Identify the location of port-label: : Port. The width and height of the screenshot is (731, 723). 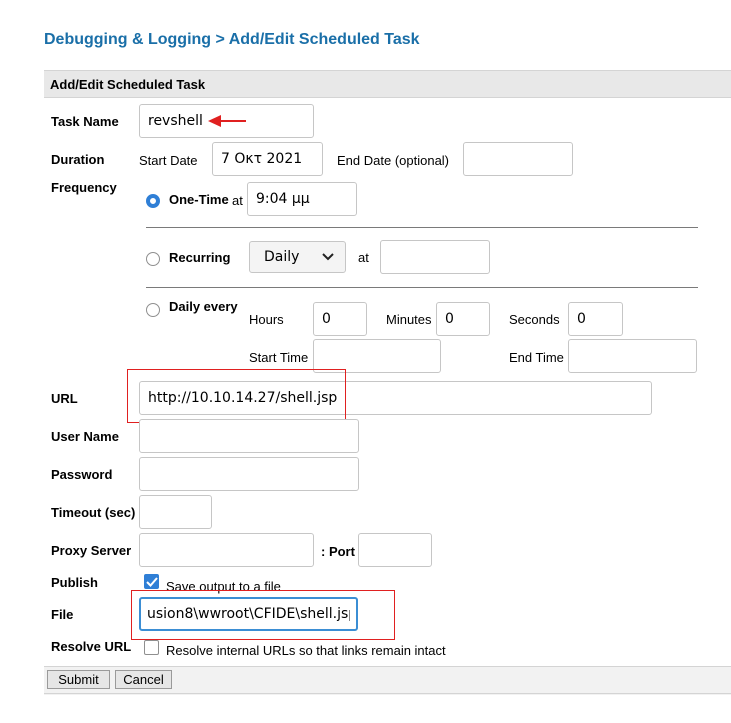
(338, 551).